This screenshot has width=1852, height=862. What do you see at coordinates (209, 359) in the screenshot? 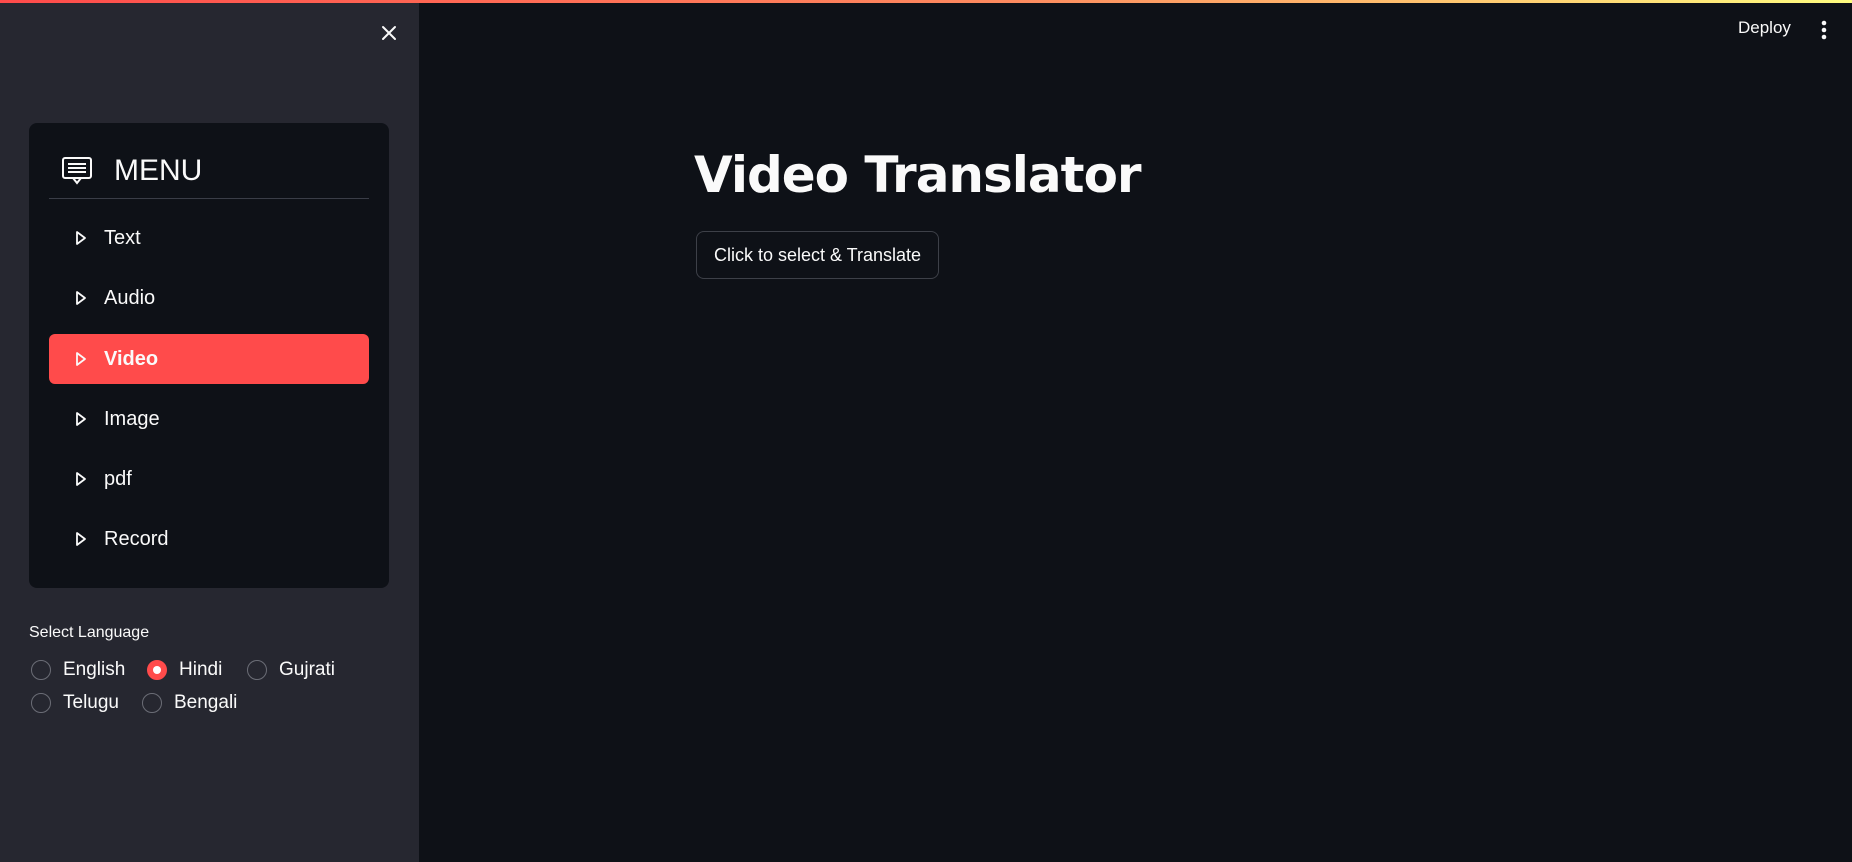
I see `menu-item-video: Video` at bounding box center [209, 359].